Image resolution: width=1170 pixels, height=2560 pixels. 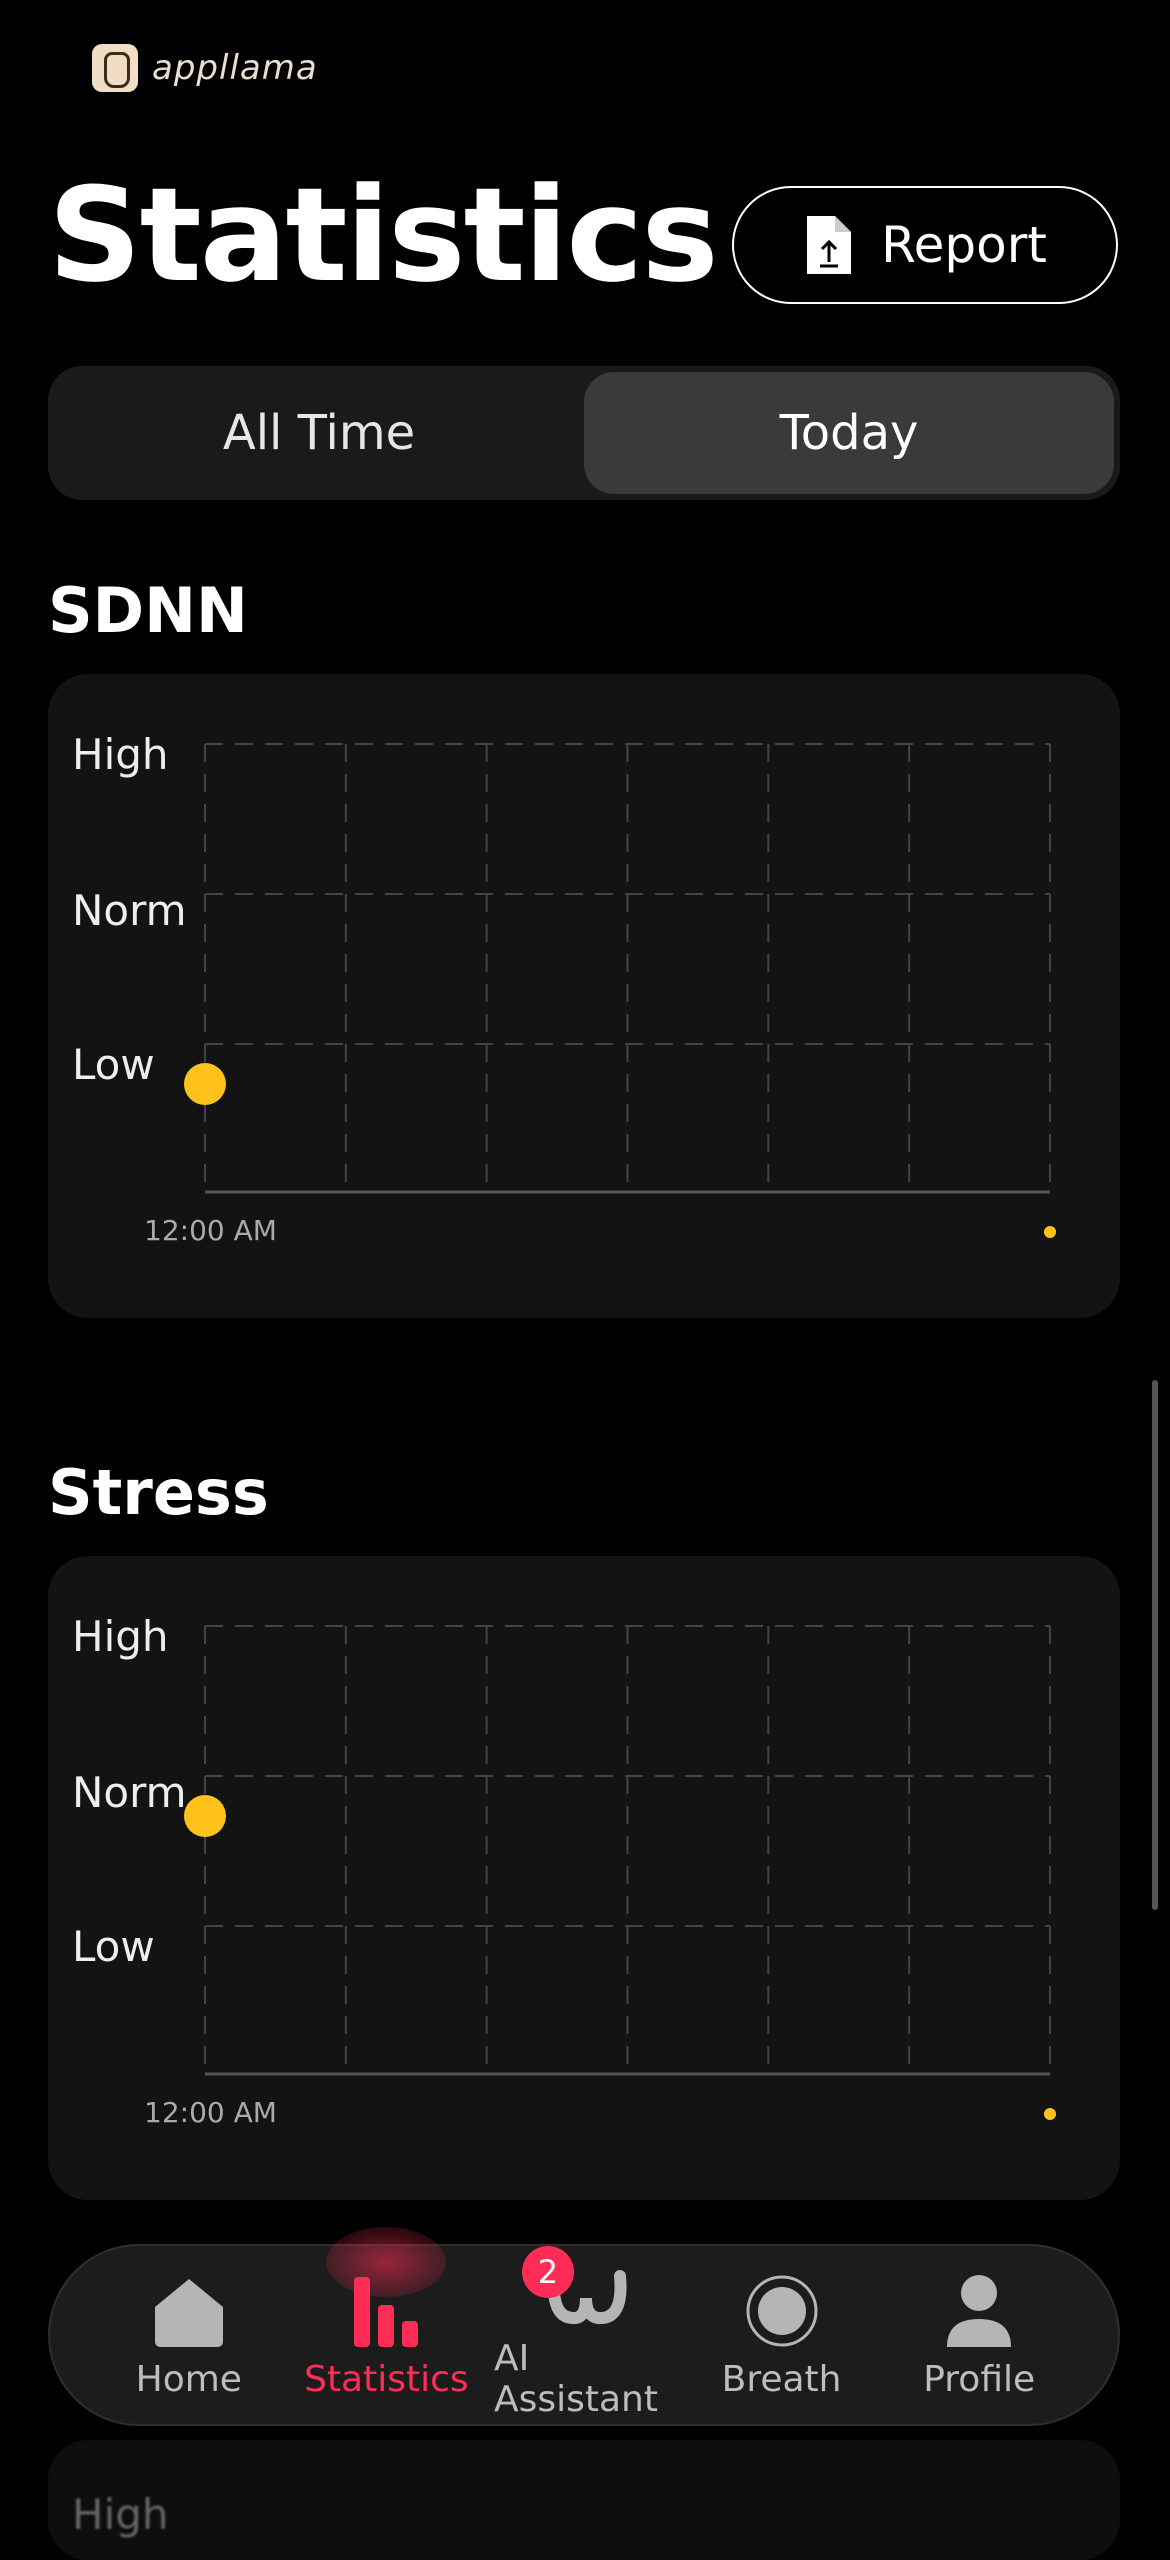 What do you see at coordinates (849, 433) in the screenshot?
I see `segment-today: Today` at bounding box center [849, 433].